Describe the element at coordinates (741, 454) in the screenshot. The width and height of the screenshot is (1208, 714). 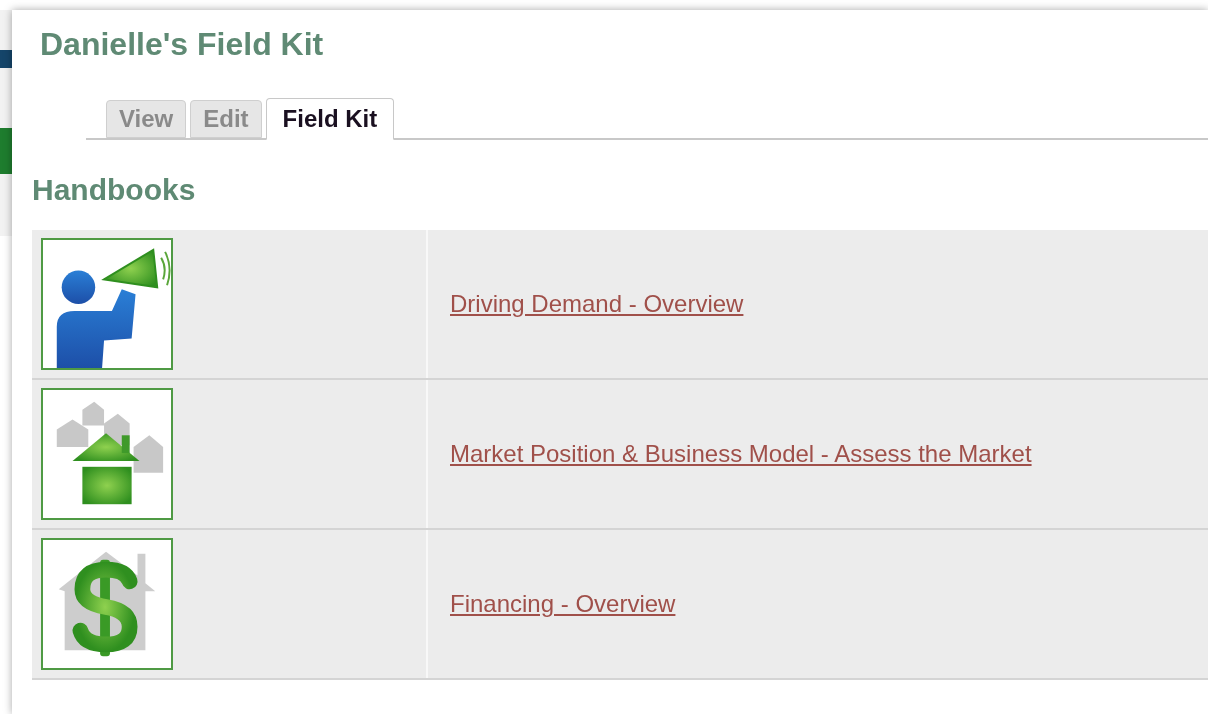
I see `handbook-link: Market Position & Business Model - Assess the Market` at that location.